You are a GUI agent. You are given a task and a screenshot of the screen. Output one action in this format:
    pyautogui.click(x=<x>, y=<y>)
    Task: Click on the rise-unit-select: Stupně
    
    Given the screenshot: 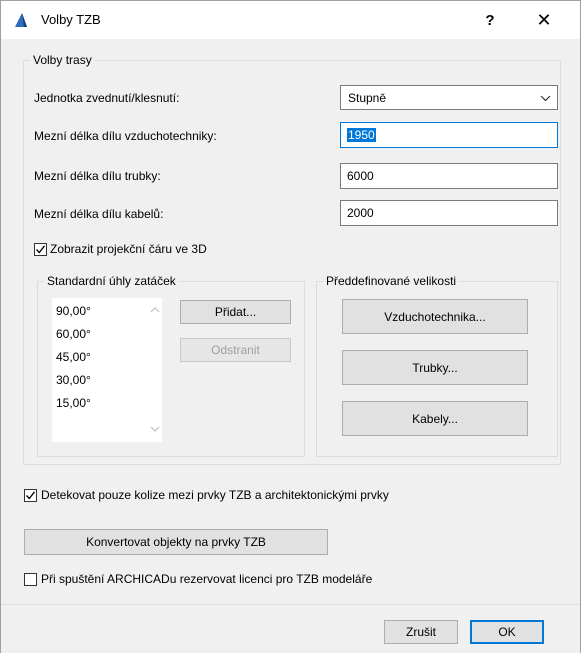 What is the action you would take?
    pyautogui.click(x=449, y=97)
    